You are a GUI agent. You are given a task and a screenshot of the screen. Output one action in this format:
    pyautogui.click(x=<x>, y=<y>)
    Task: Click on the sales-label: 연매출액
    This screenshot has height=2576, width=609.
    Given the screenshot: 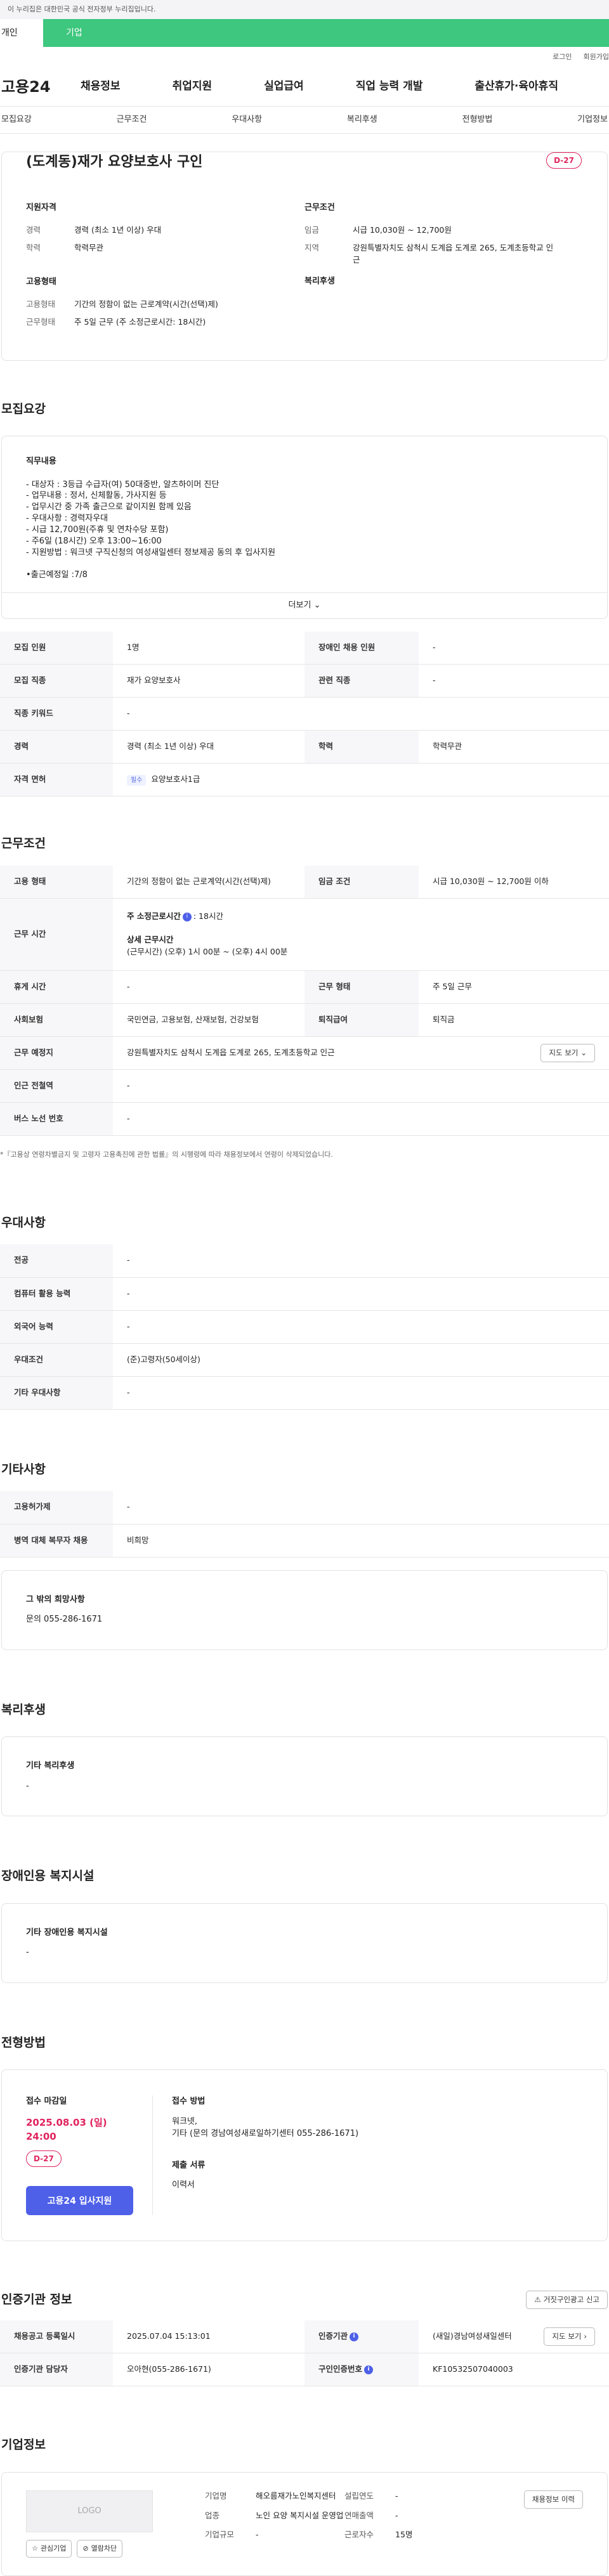 What is the action you would take?
    pyautogui.click(x=359, y=2515)
    